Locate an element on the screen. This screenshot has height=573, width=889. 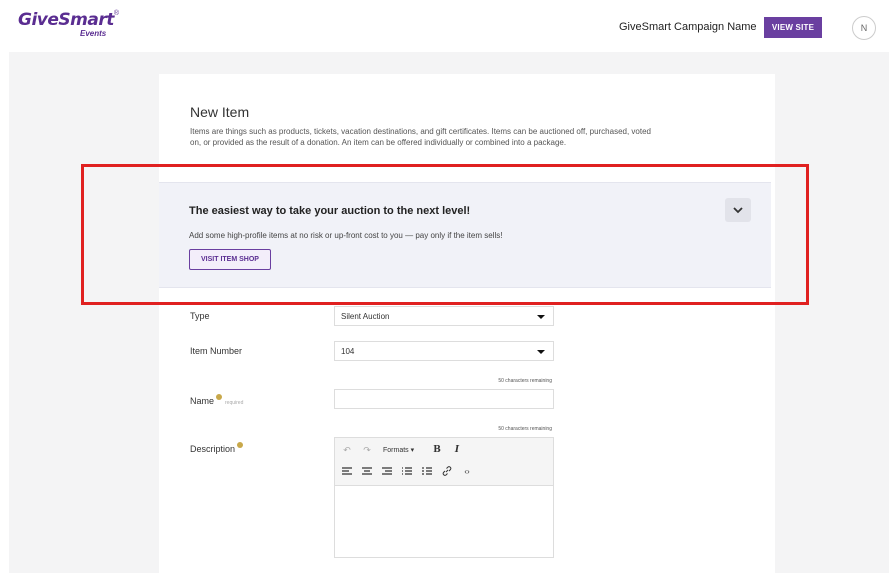
logo-trademark: ® is located at coordinates (116, 13).